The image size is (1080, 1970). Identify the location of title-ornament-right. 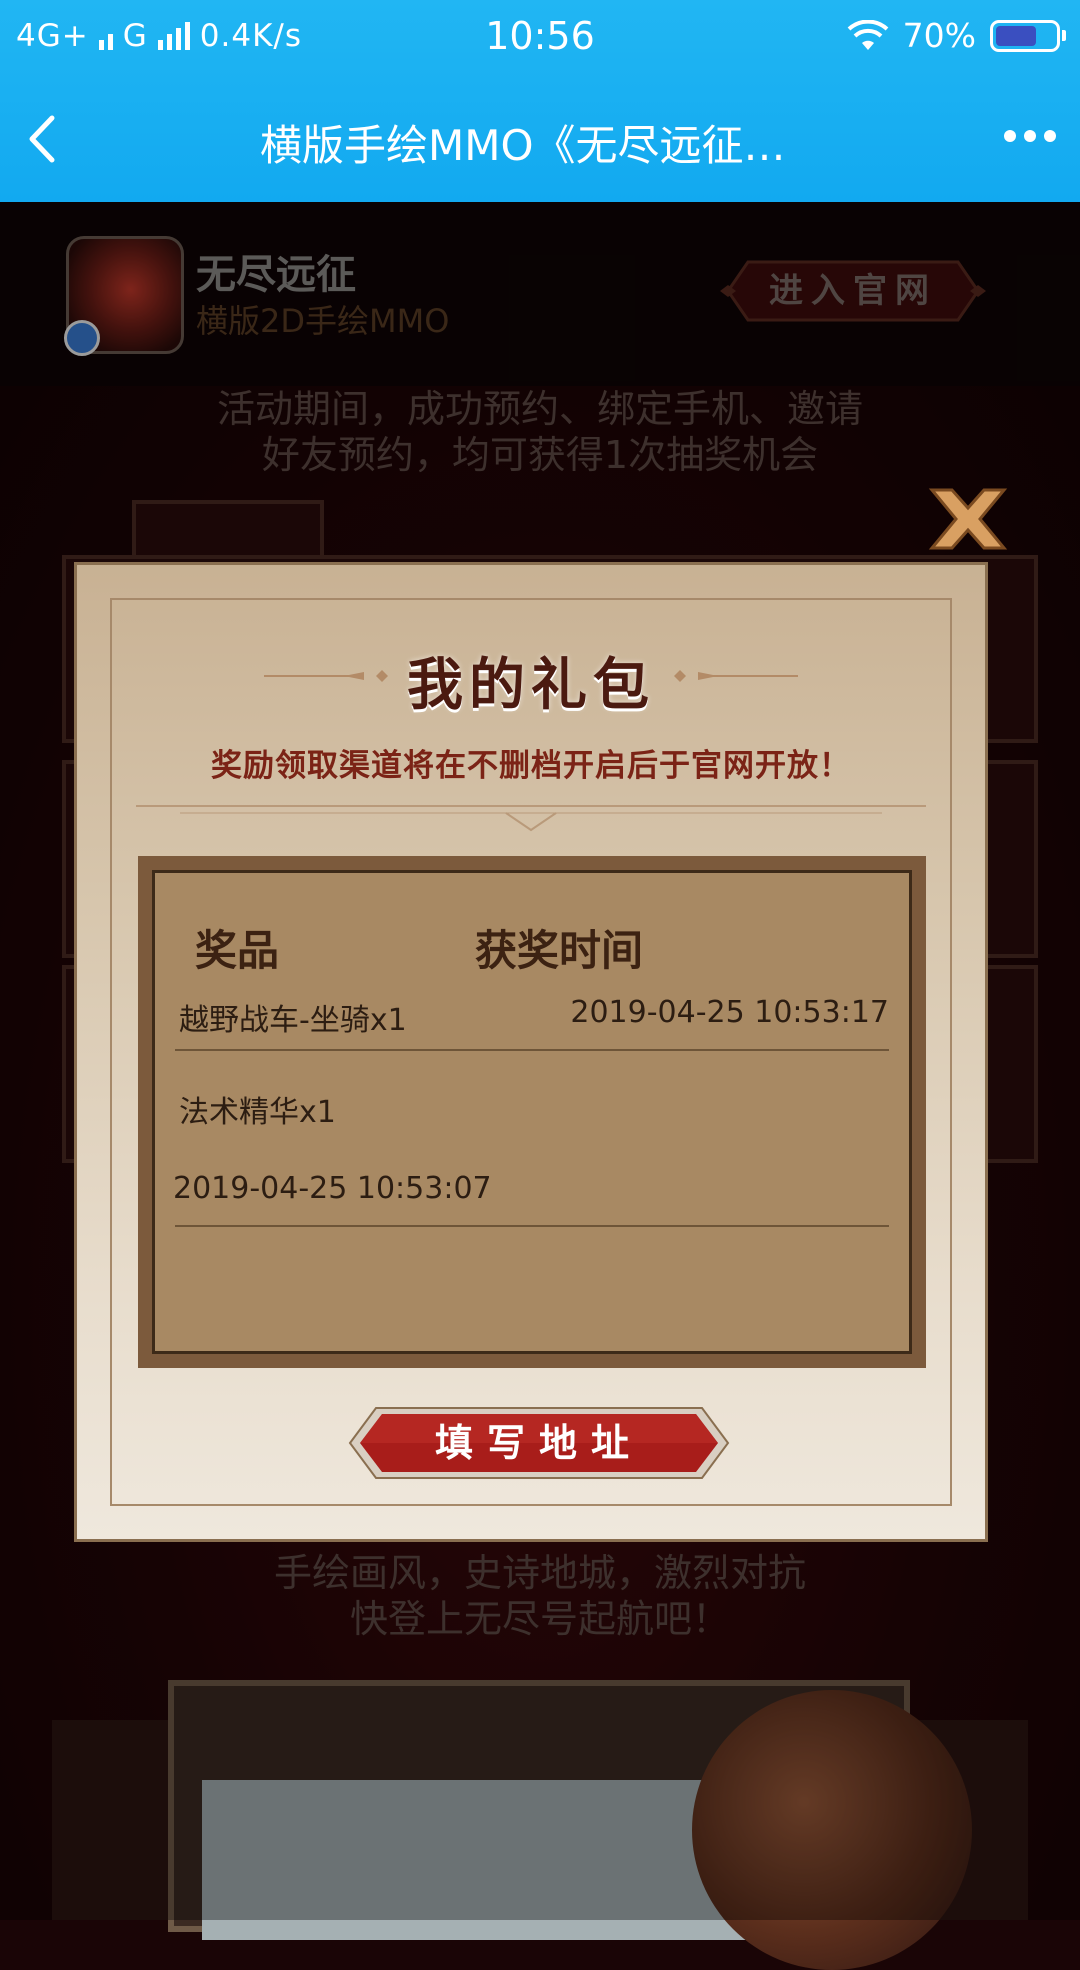
(736, 676).